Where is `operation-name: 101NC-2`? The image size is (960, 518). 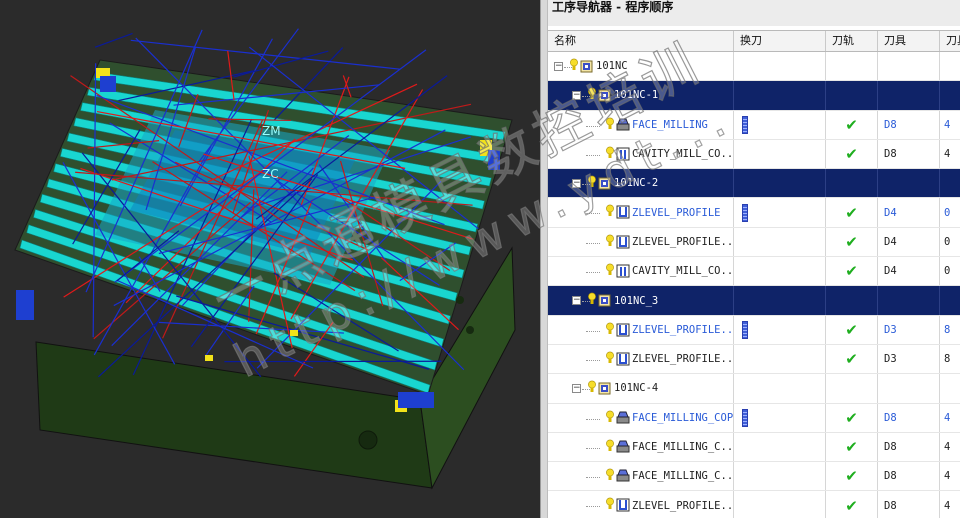 operation-name: 101NC-2 is located at coordinates (636, 183).